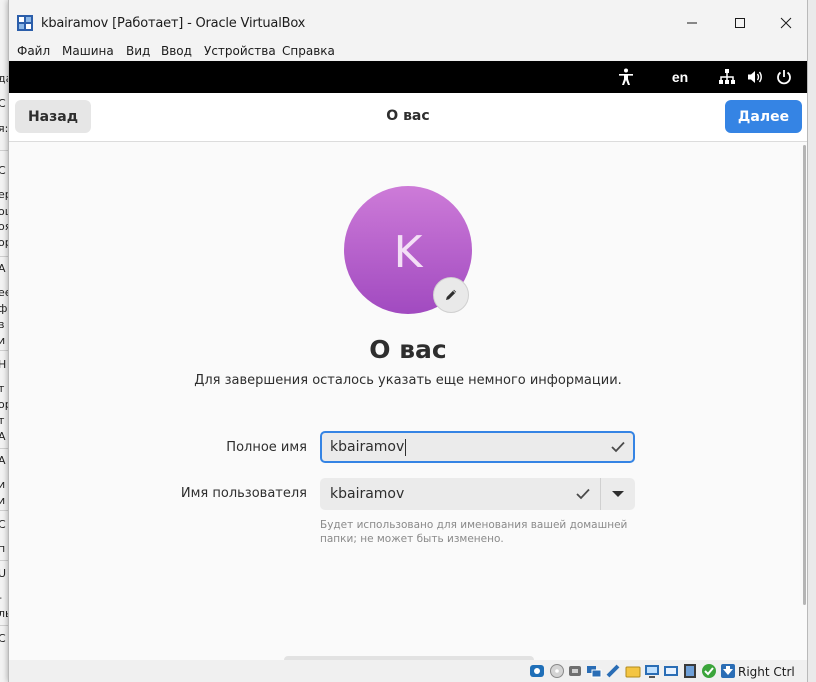  Describe the element at coordinates (367, 447) in the screenshot. I see `fullname-value: kbairamov` at that location.